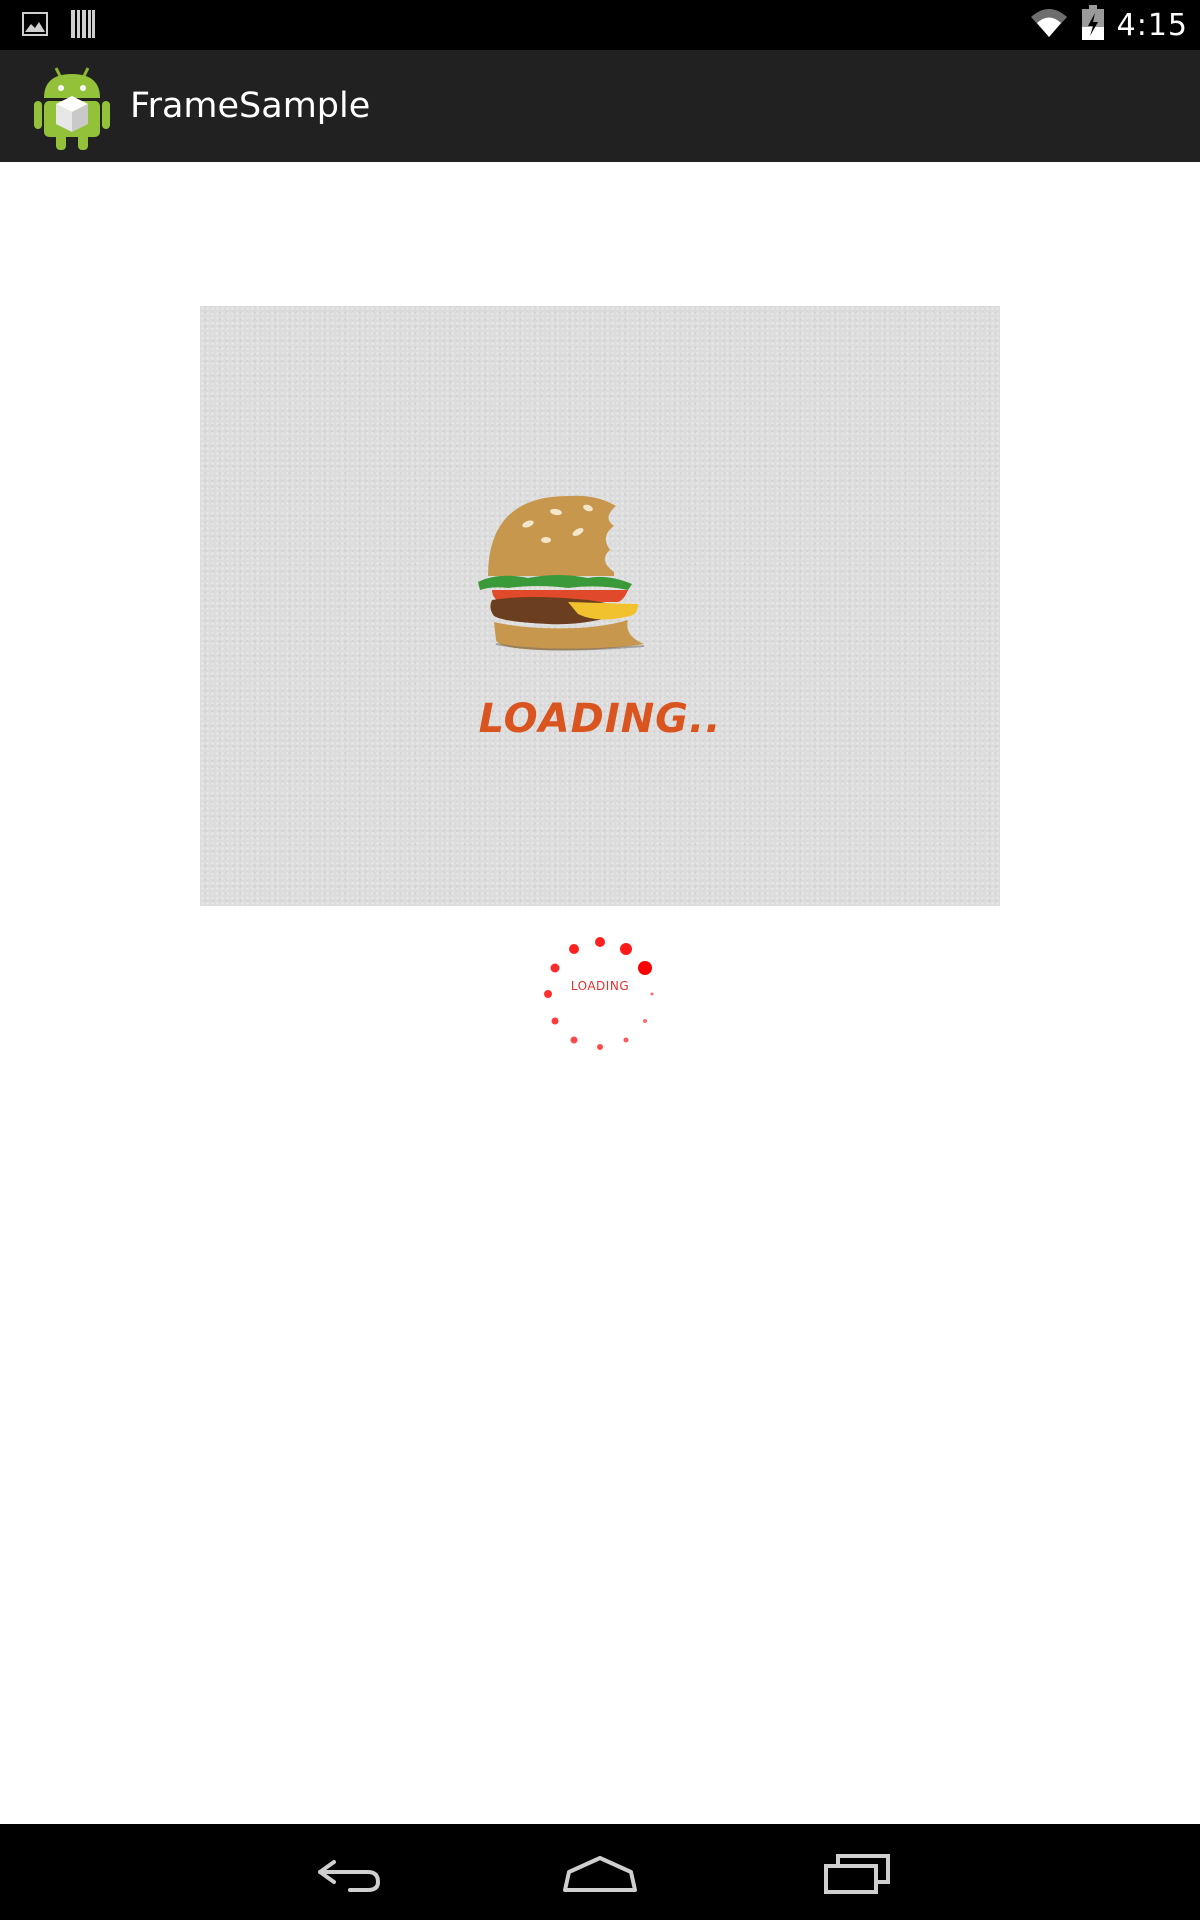 This screenshot has height=1920, width=1200. I want to click on recent-apps-icon, so click(857, 1872).